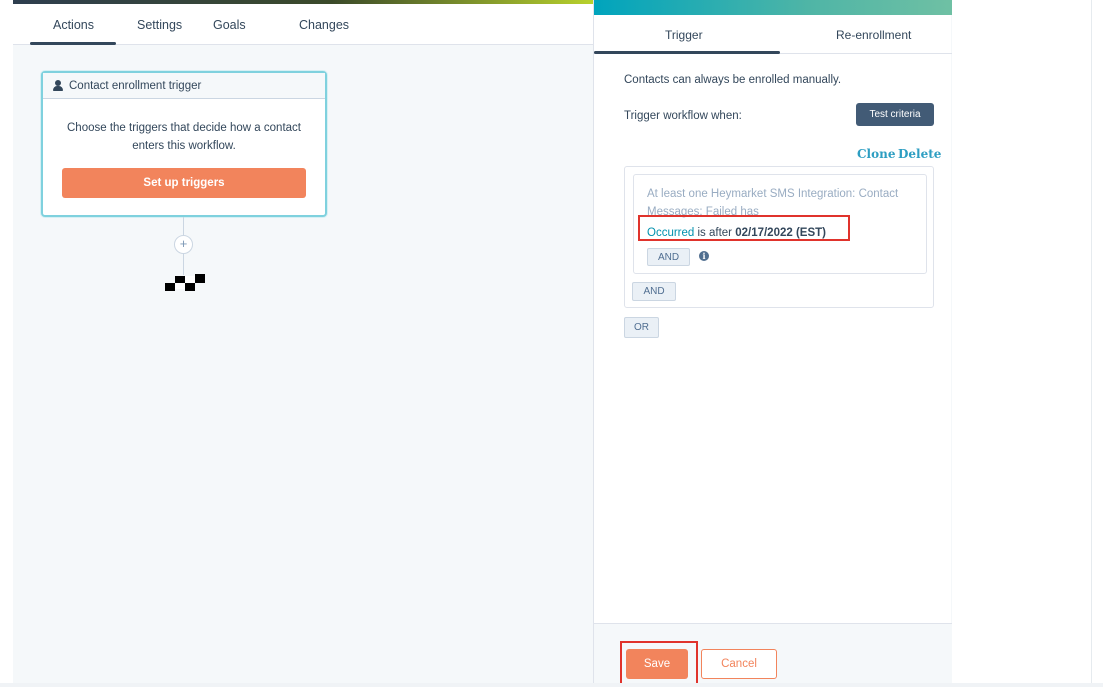 This screenshot has height=687, width=1103. What do you see at coordinates (135, 85) in the screenshot?
I see `trigger-card-title: Contact enrollment trigger` at bounding box center [135, 85].